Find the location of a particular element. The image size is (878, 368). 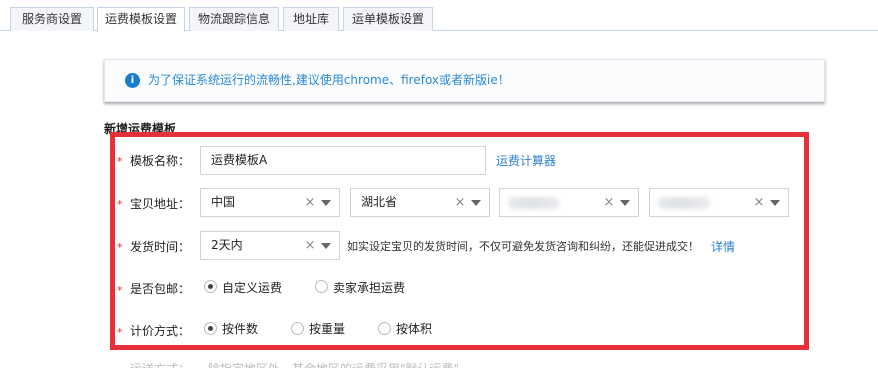

province-select: 湖北省 × is located at coordinates (420, 202).